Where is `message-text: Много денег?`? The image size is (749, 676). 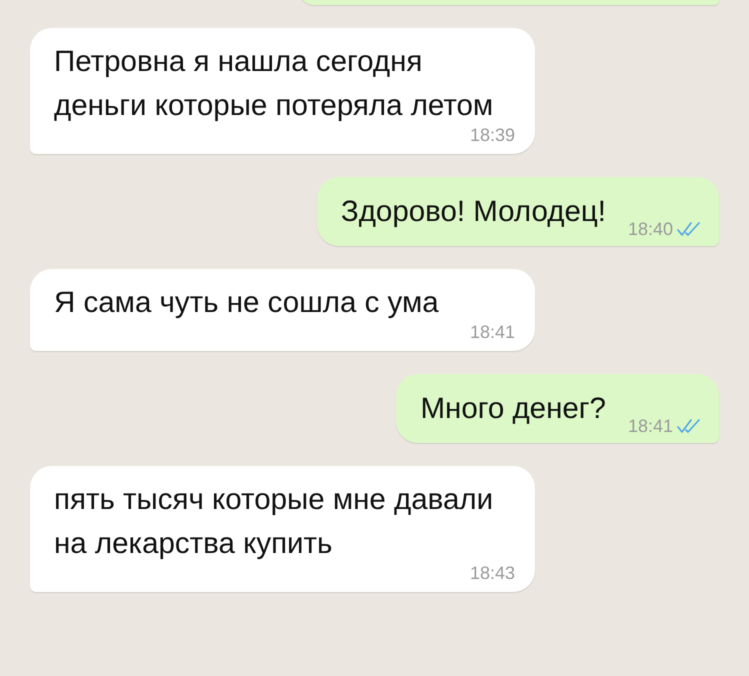
message-text: Много денег? is located at coordinates (513, 409).